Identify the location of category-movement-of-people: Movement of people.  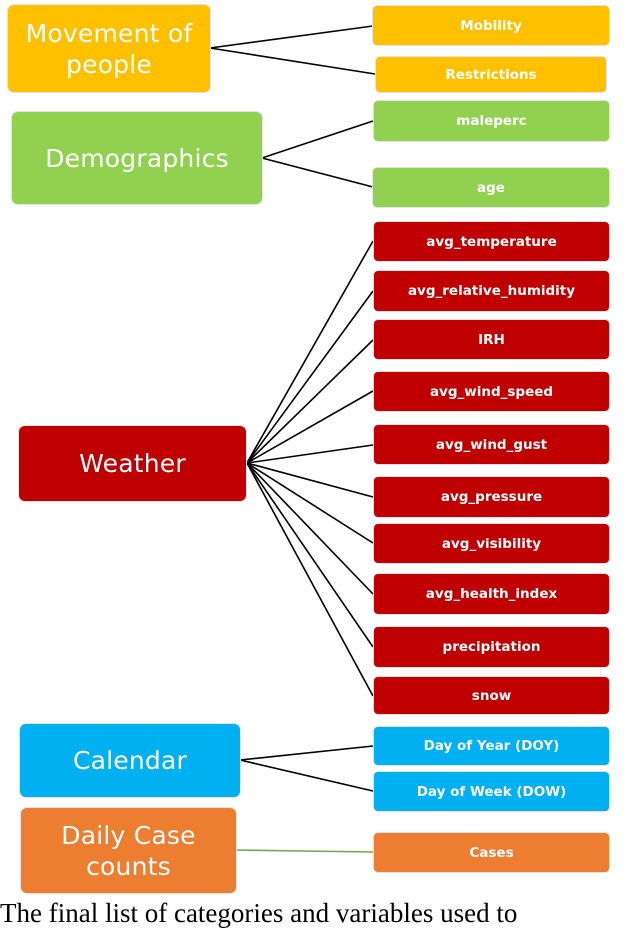
(109, 48).